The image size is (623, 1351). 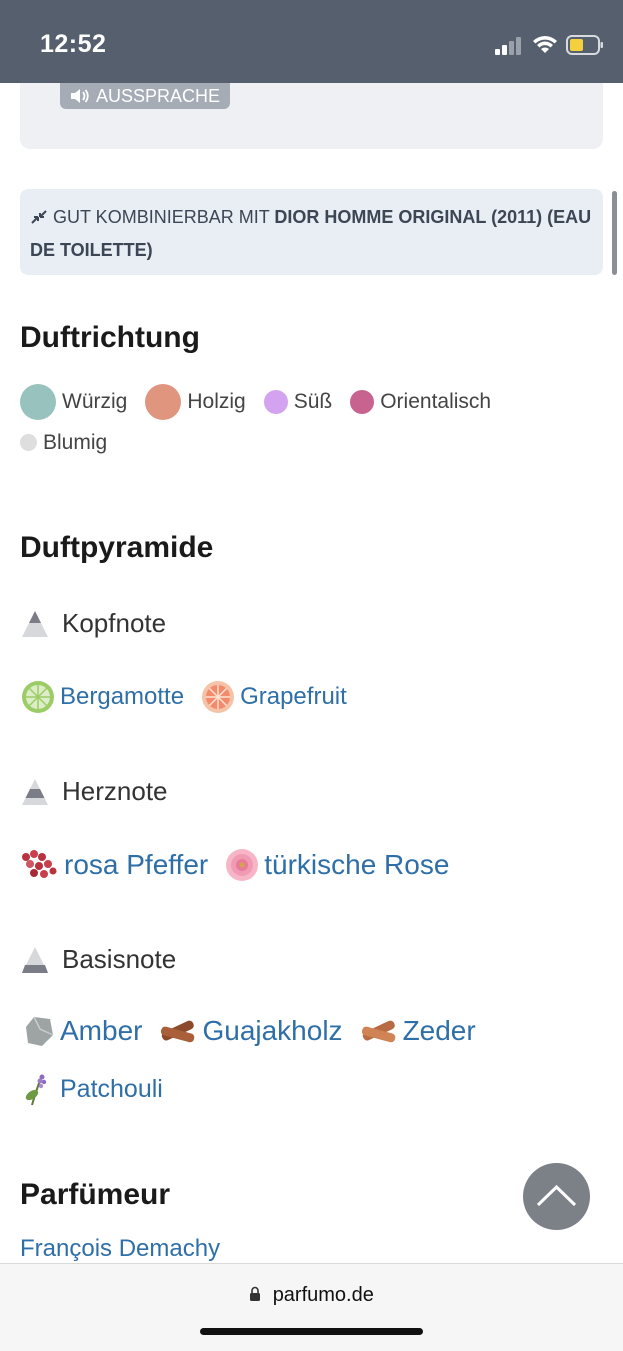 I want to click on note-label: Bergamotte, so click(x=122, y=696).